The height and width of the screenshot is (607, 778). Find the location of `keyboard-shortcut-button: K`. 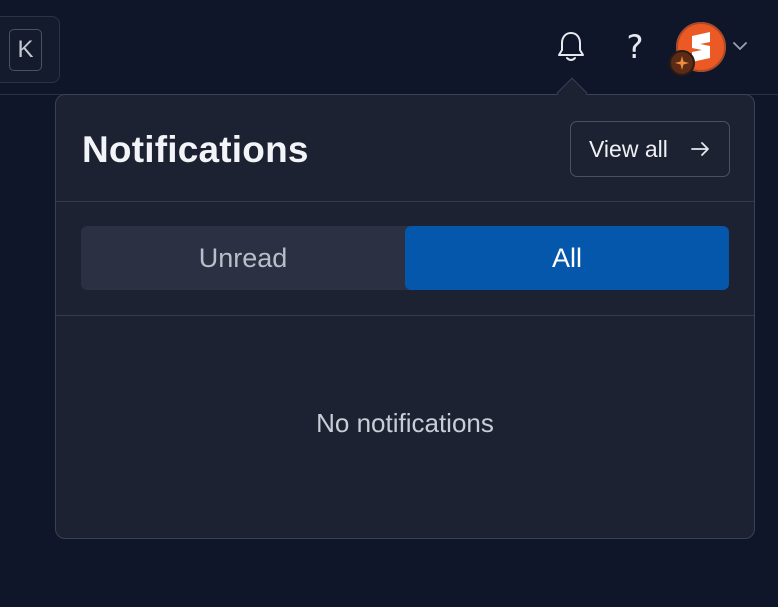

keyboard-shortcut-button: K is located at coordinates (30, 49).